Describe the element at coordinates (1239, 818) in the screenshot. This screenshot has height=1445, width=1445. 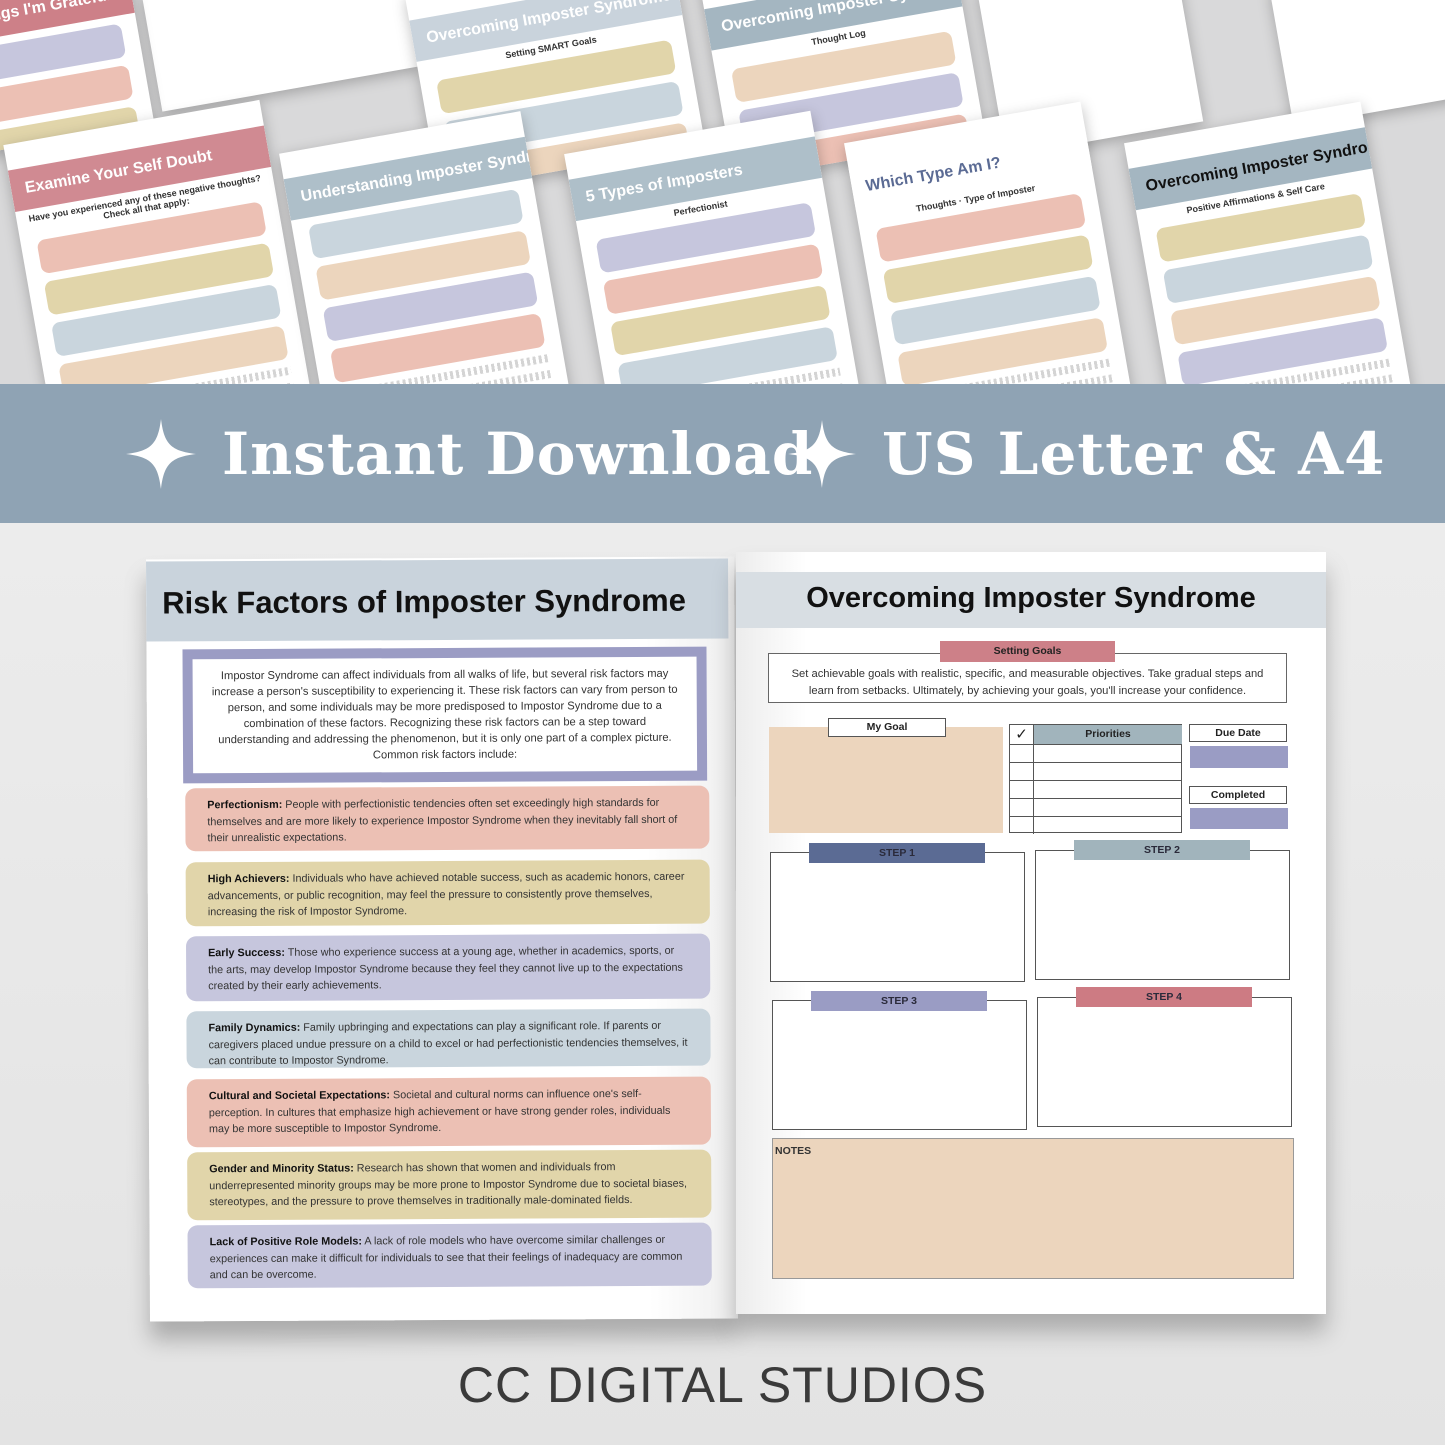
I see `completed-field` at that location.